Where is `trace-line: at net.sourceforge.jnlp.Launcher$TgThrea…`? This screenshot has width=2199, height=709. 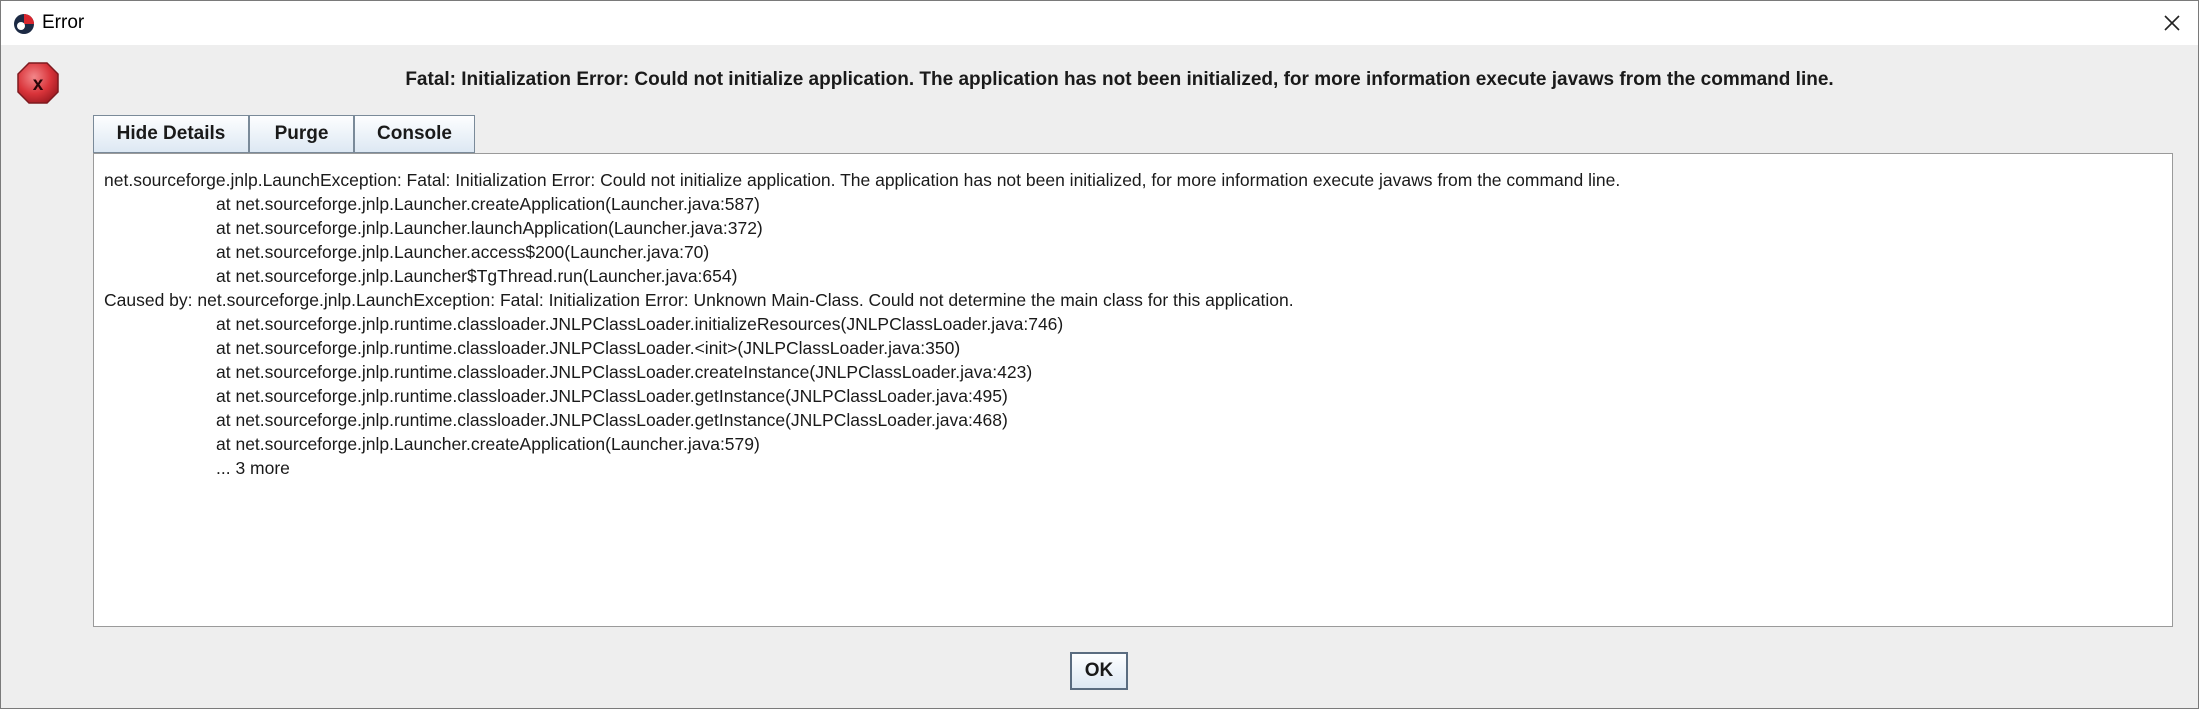 trace-line: at net.sourceforge.jnlp.Launcher$TgThrea… is located at coordinates (477, 276).